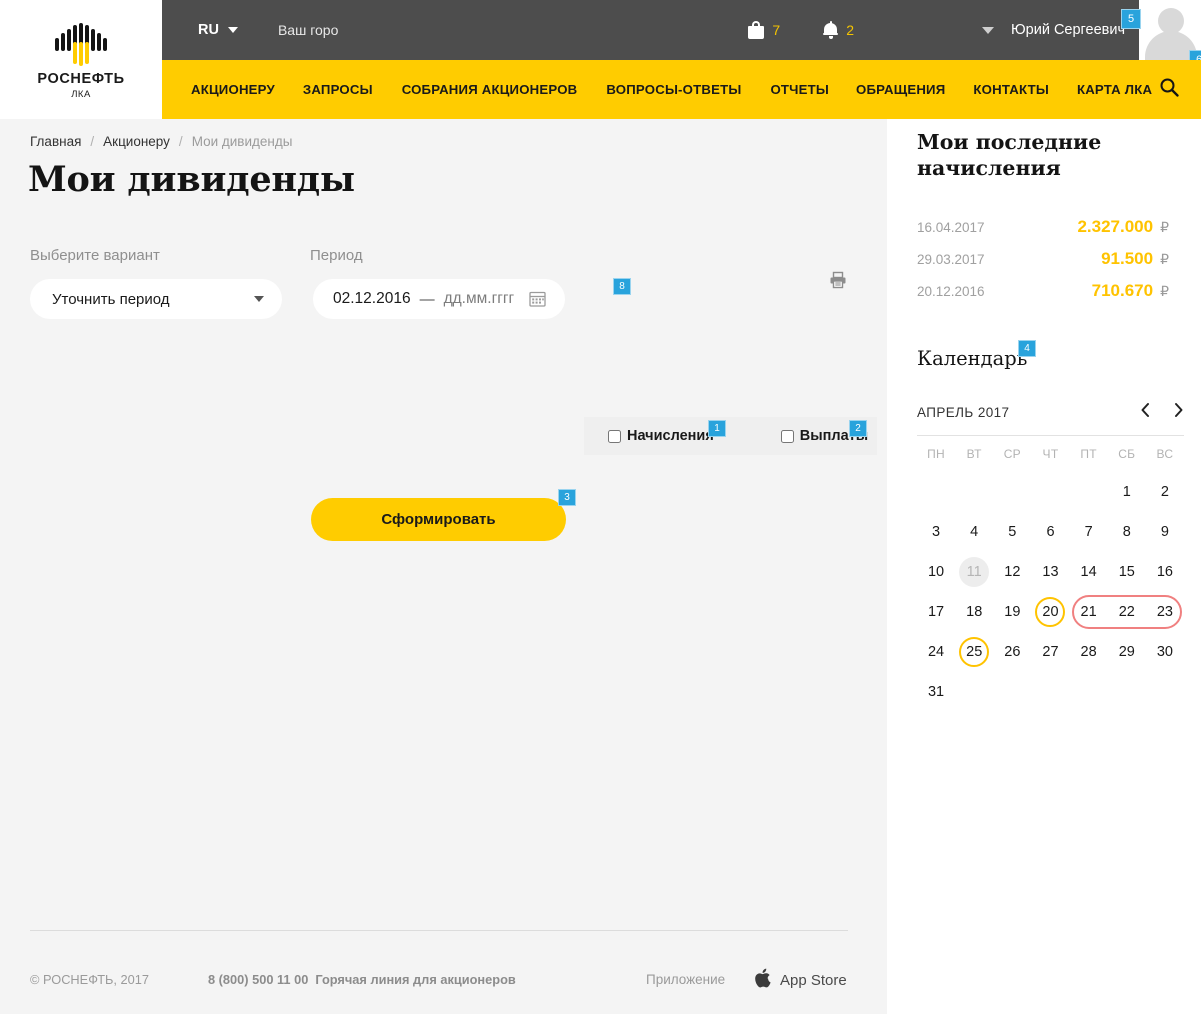  I want to click on checkbox-accruals: Начисления, so click(661, 436).